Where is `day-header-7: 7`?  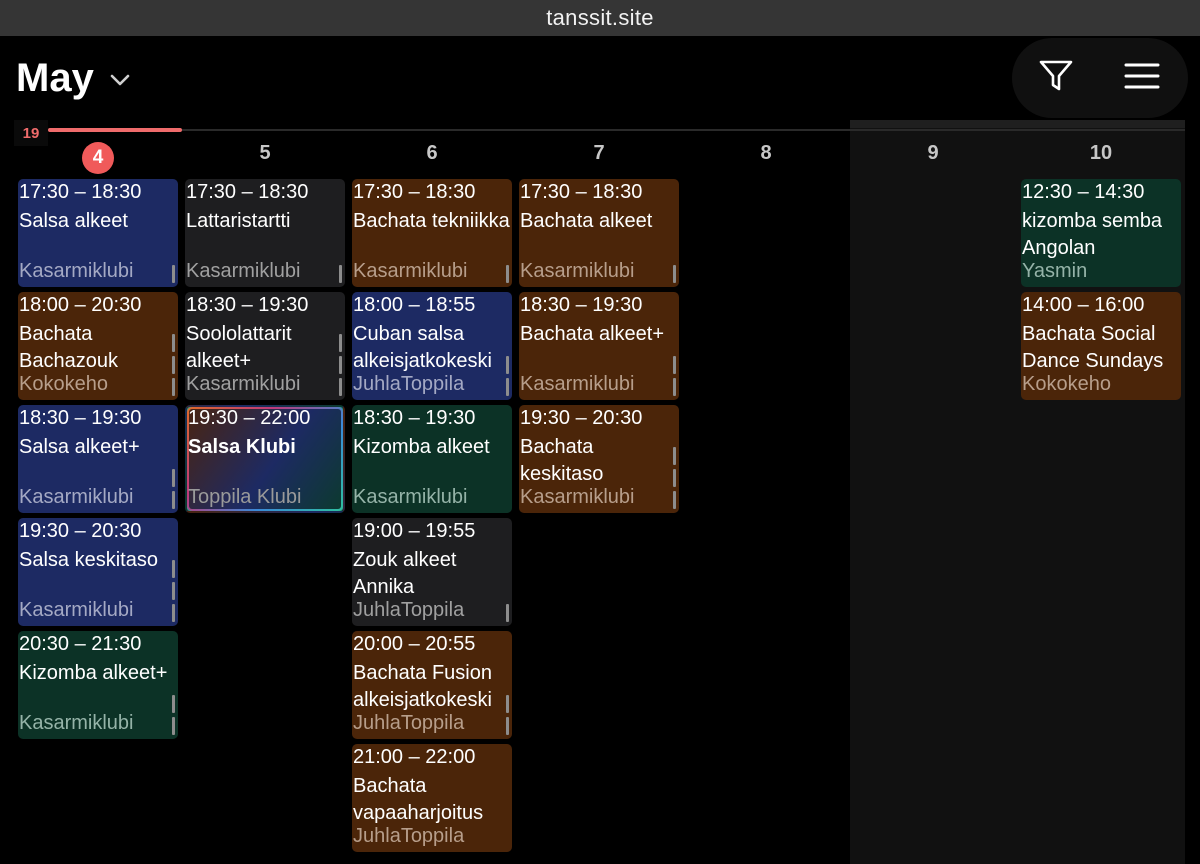
day-header-7: 7 is located at coordinates (599, 153).